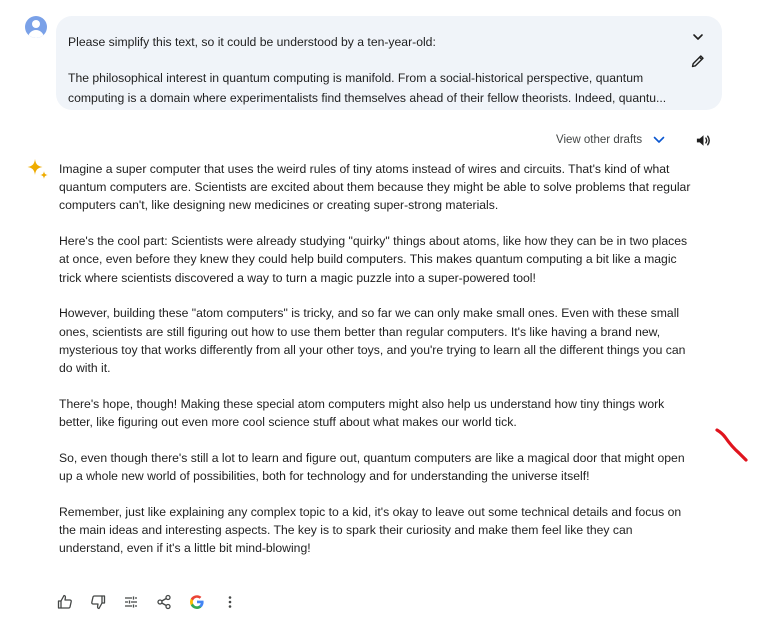  I want to click on more-vert-icon, so click(230, 602).